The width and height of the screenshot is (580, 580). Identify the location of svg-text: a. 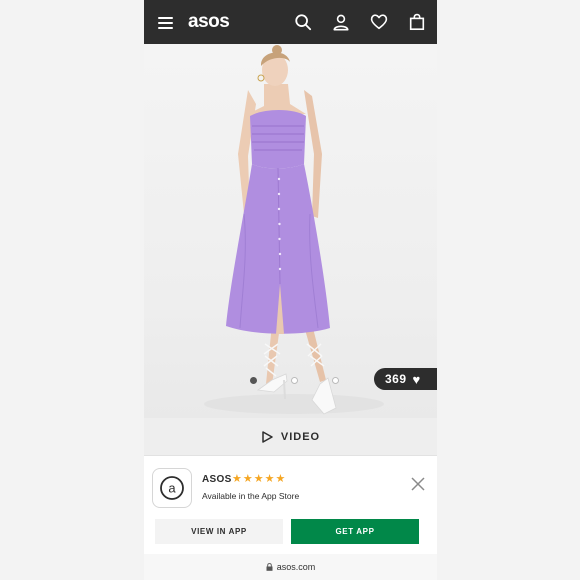
(172, 488).